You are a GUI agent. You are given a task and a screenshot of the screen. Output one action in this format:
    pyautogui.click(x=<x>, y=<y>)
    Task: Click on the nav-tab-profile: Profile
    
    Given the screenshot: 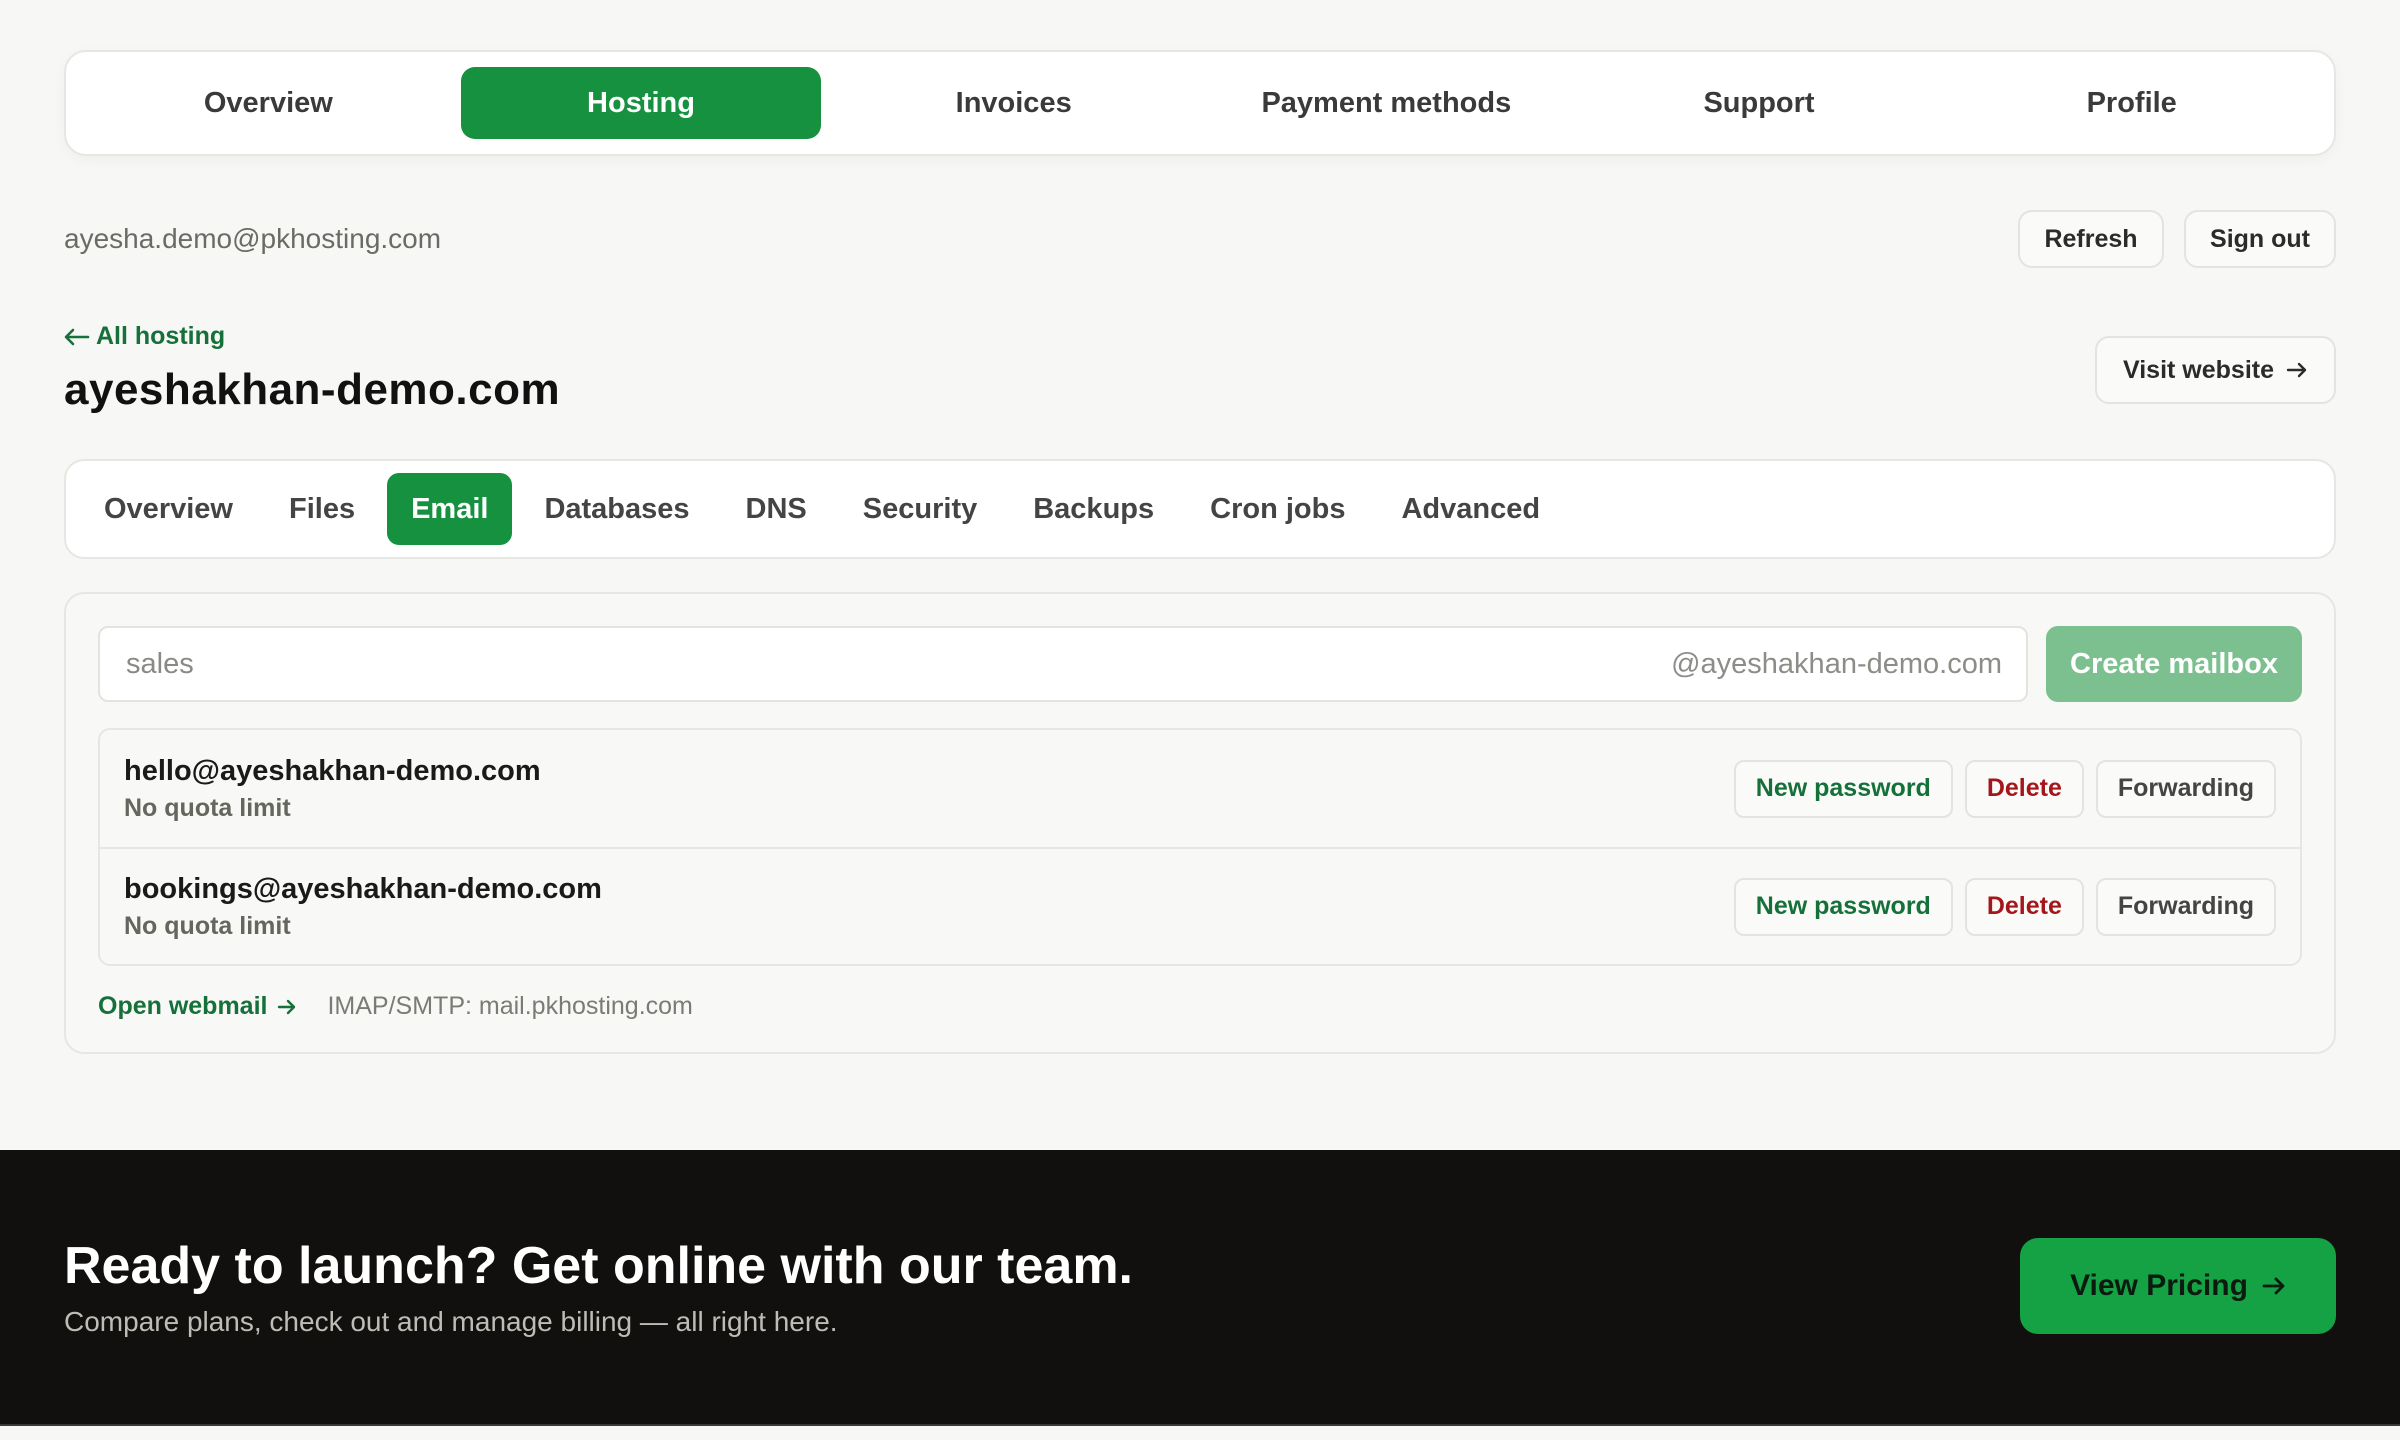 What is the action you would take?
    pyautogui.click(x=2131, y=103)
    